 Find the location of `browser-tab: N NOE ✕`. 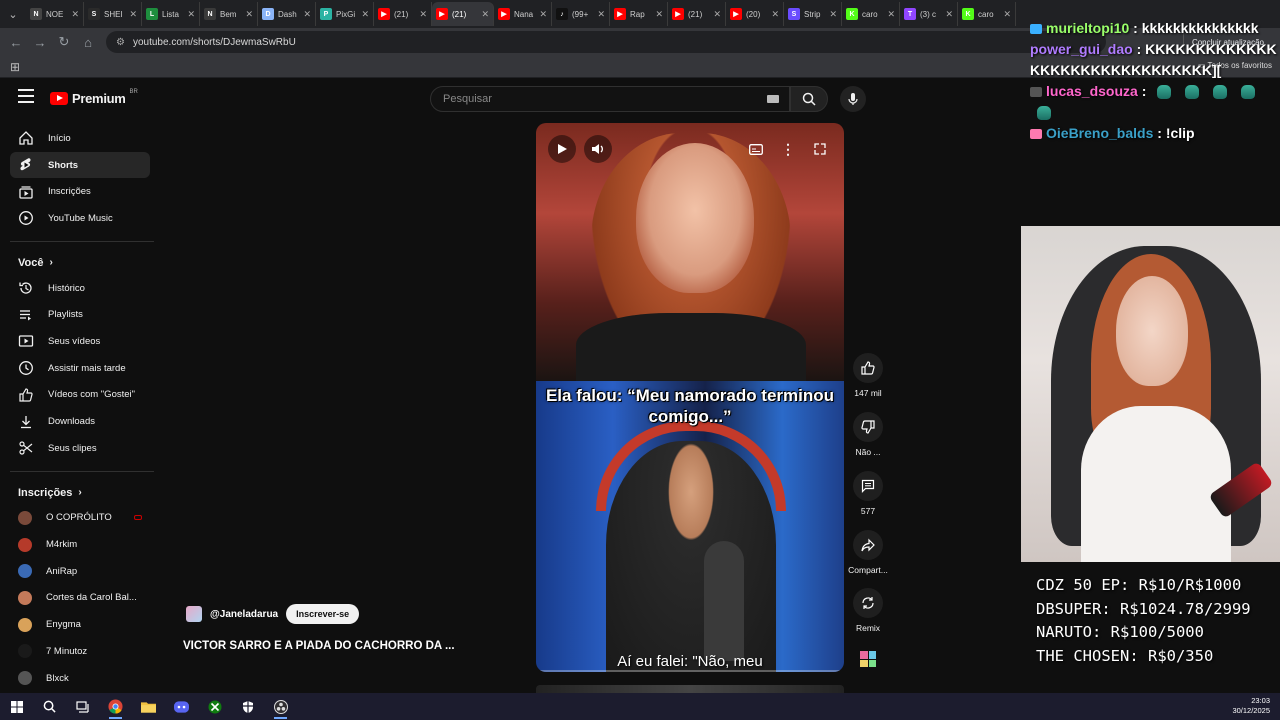

browser-tab: N NOE ✕ is located at coordinates (55, 14).